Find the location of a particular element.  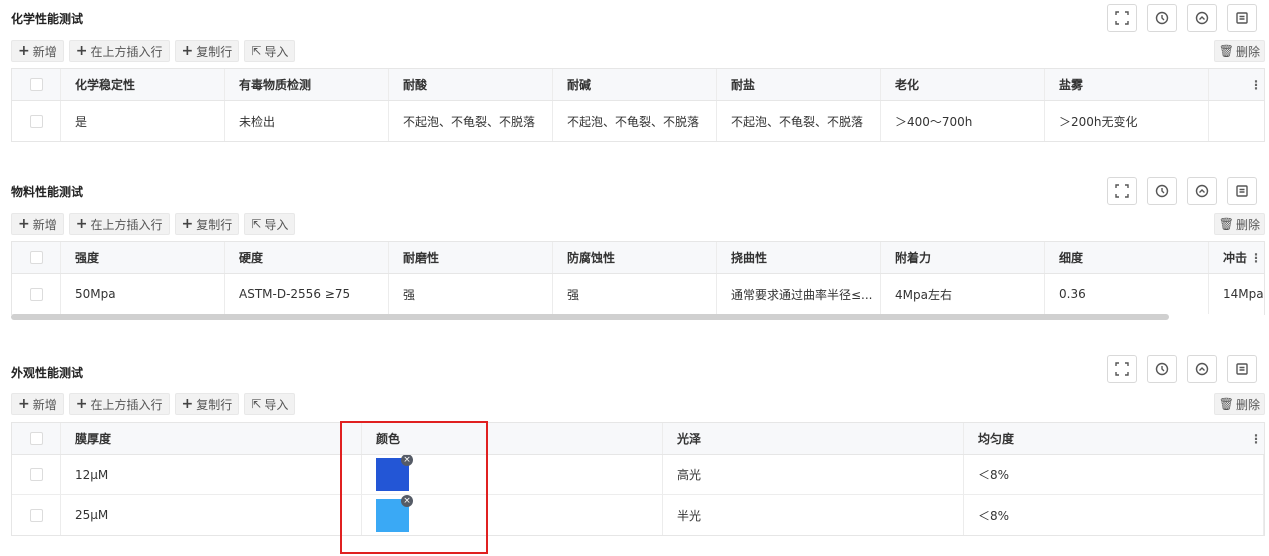

column-header: 挠曲性 is located at coordinates (799, 257).